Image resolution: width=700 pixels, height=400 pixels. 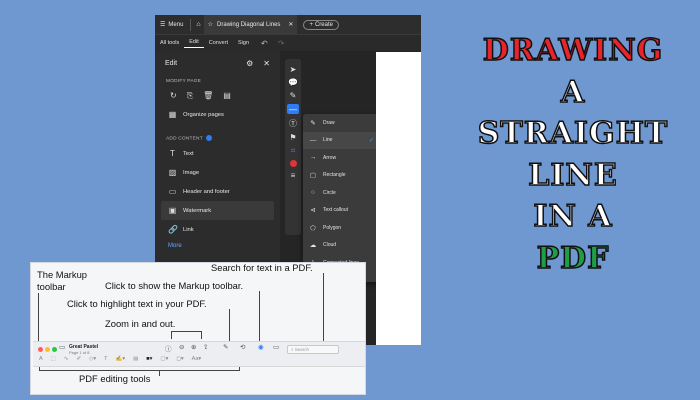 What do you see at coordinates (181, 347) in the screenshot?
I see `zoom-out-icon: ⊖` at bounding box center [181, 347].